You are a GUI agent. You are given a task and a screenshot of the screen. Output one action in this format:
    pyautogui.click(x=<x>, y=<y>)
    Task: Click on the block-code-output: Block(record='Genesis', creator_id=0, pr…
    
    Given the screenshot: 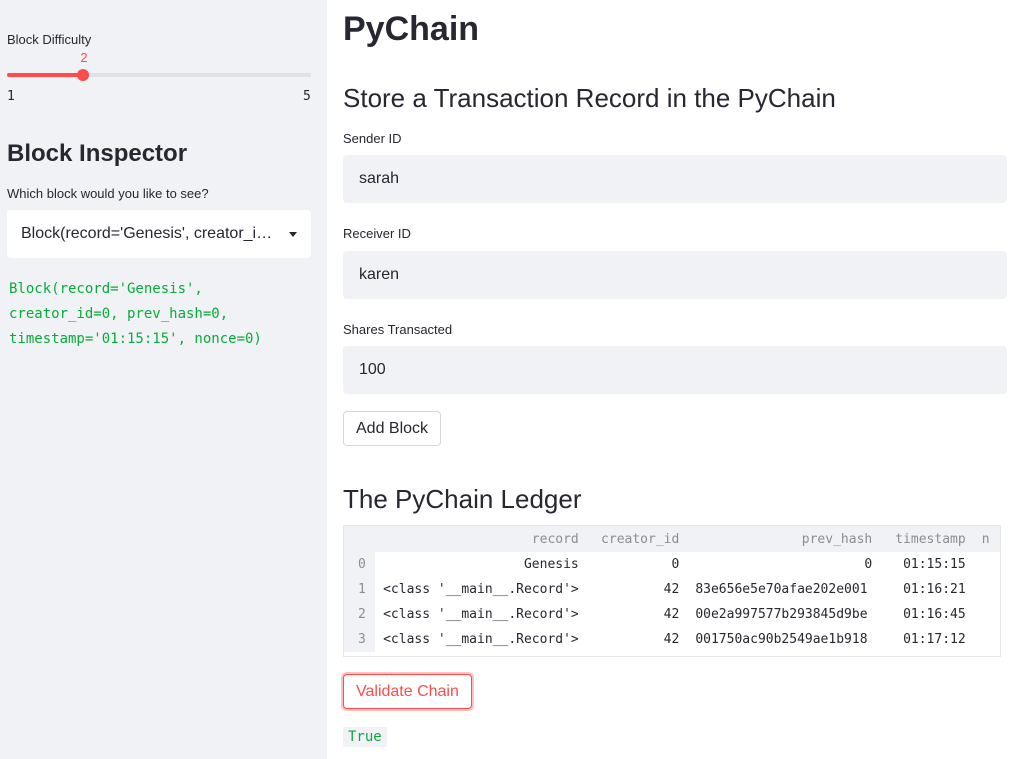 What is the action you would take?
    pyautogui.click(x=157, y=314)
    